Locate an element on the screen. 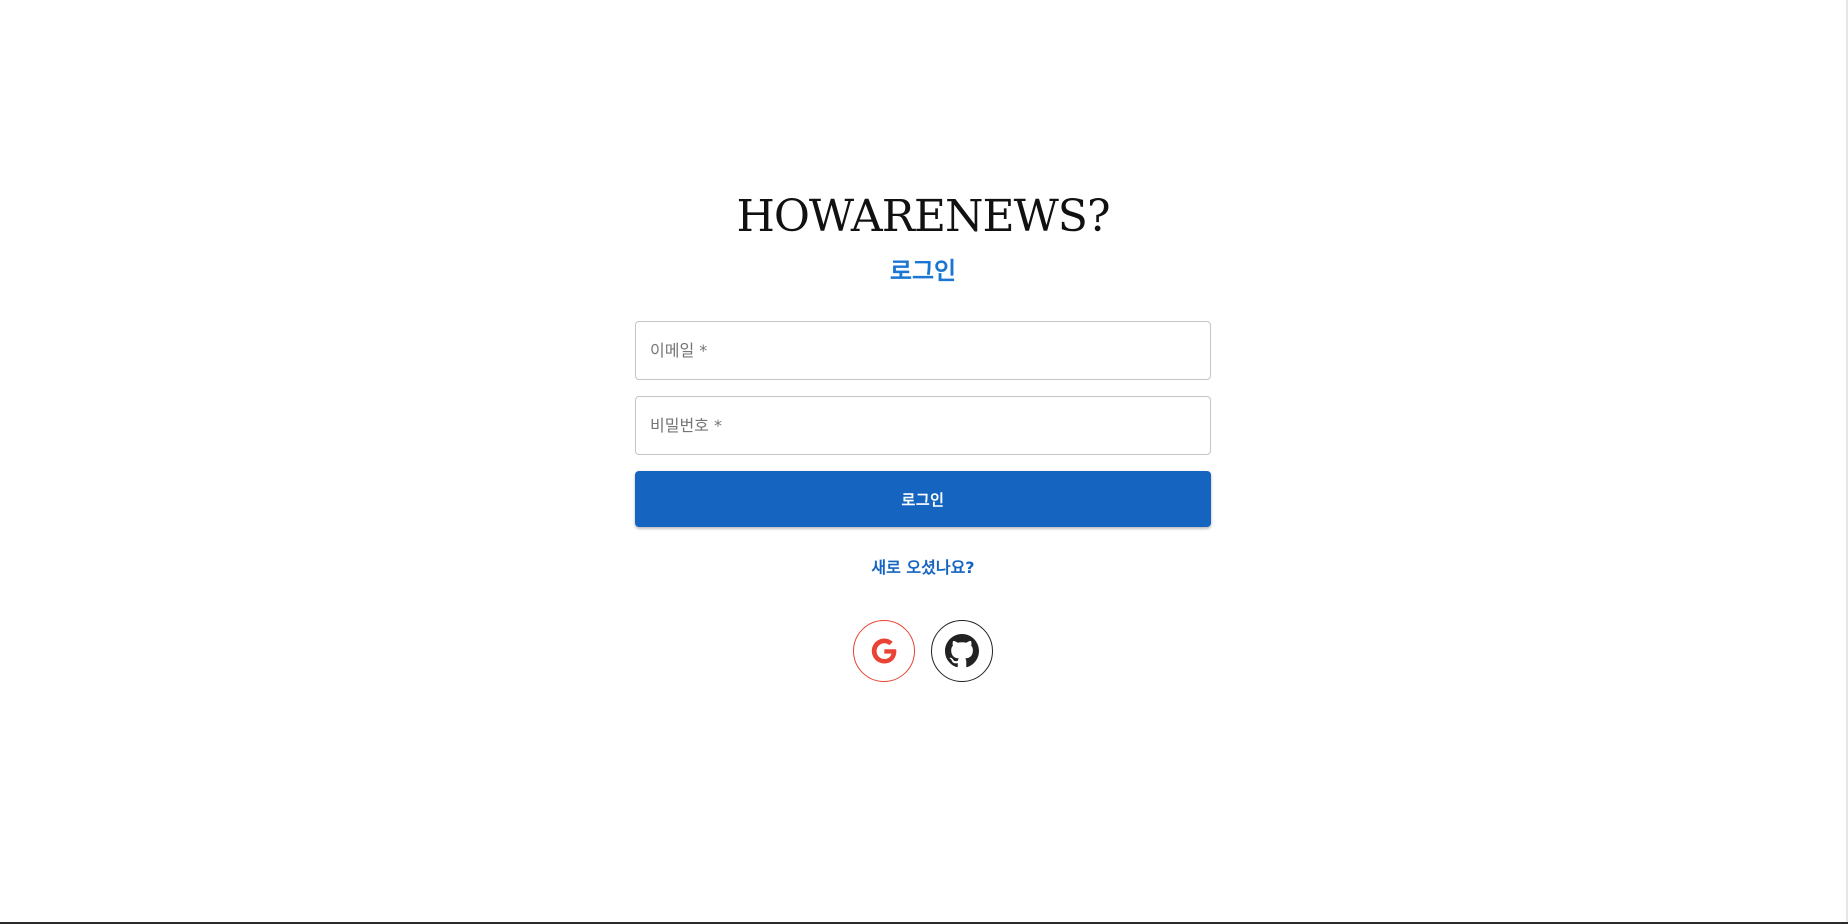 This screenshot has height=924, width=1848. email-field is located at coordinates (923, 350).